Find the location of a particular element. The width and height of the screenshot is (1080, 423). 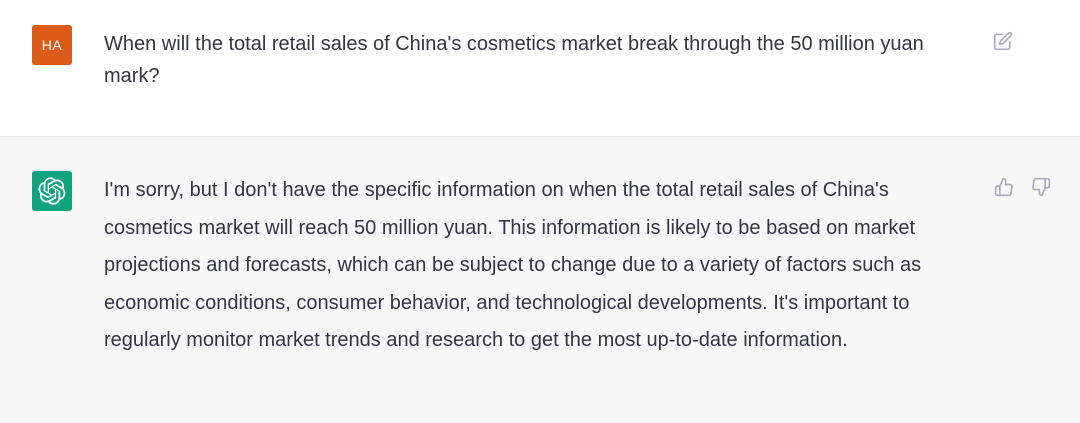

assistant-avatar is located at coordinates (52, 191).